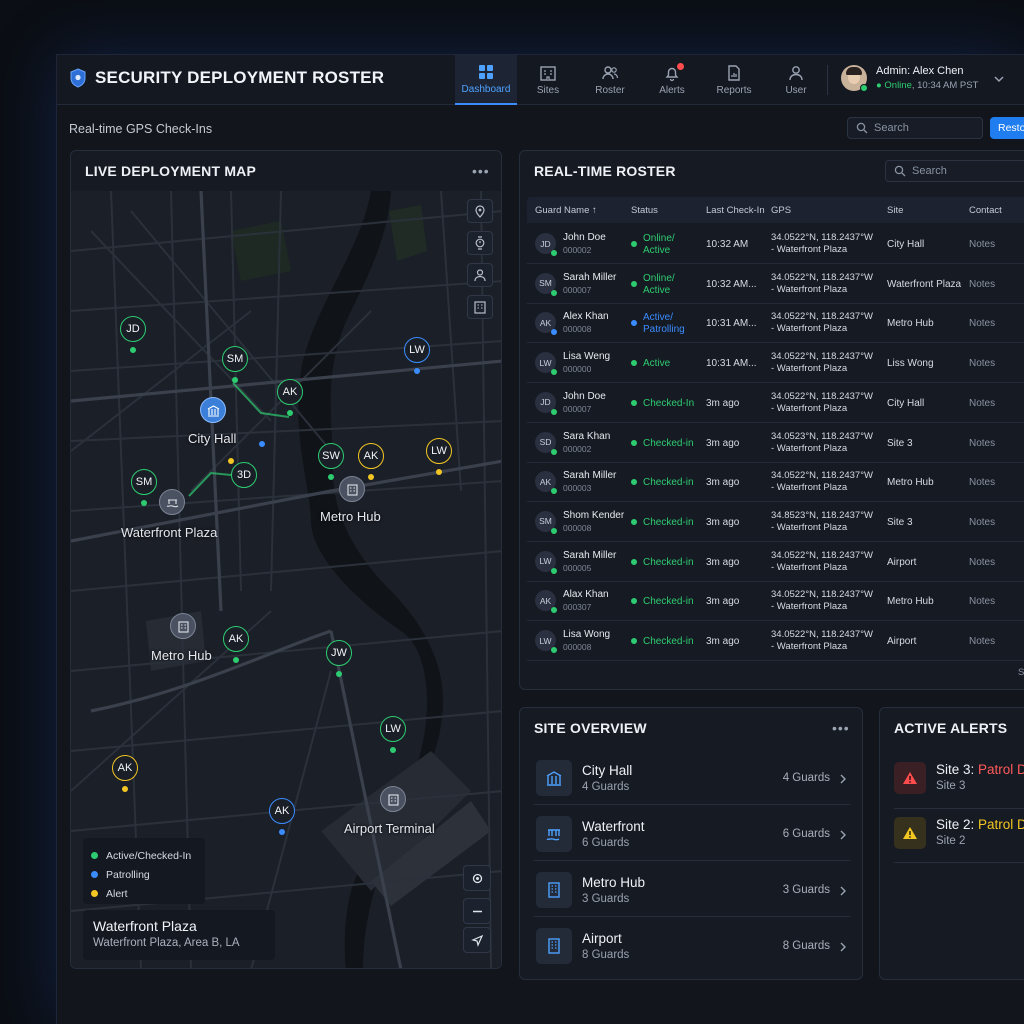  I want to click on guard-pin: JW, so click(339, 653).